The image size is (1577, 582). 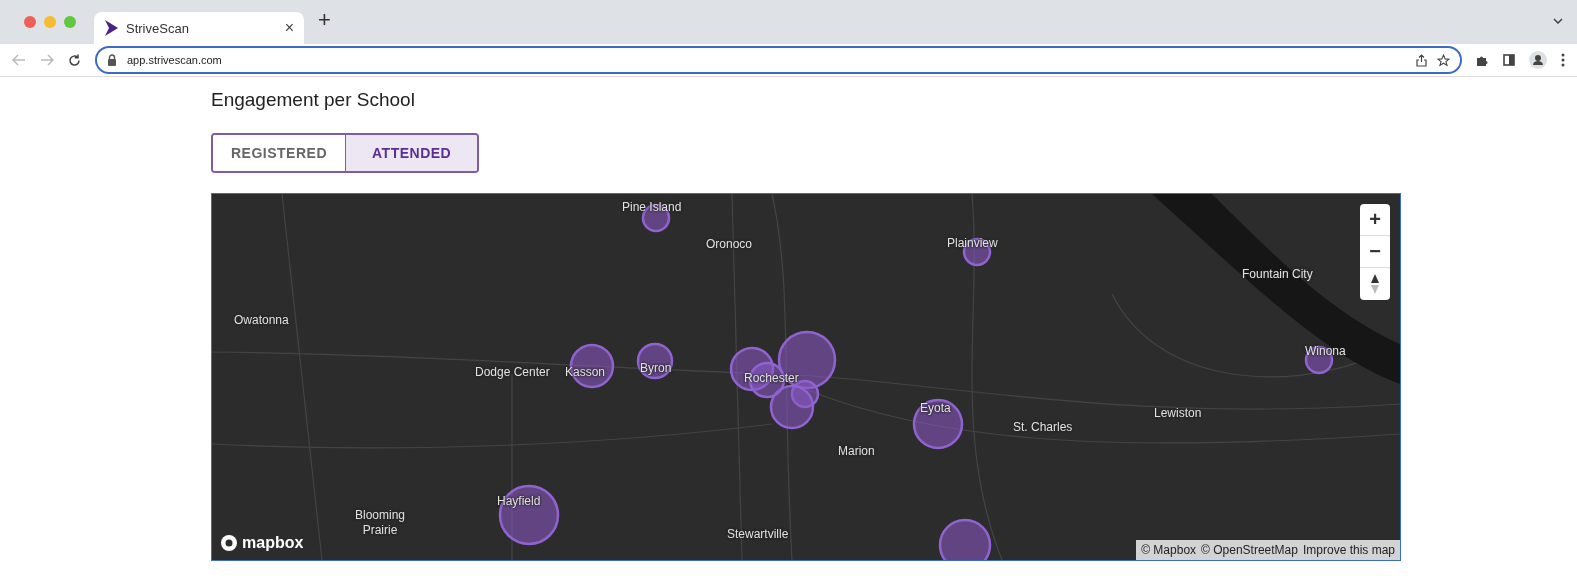 What do you see at coordinates (729, 244) in the screenshot?
I see `place-label: Oronoco` at bounding box center [729, 244].